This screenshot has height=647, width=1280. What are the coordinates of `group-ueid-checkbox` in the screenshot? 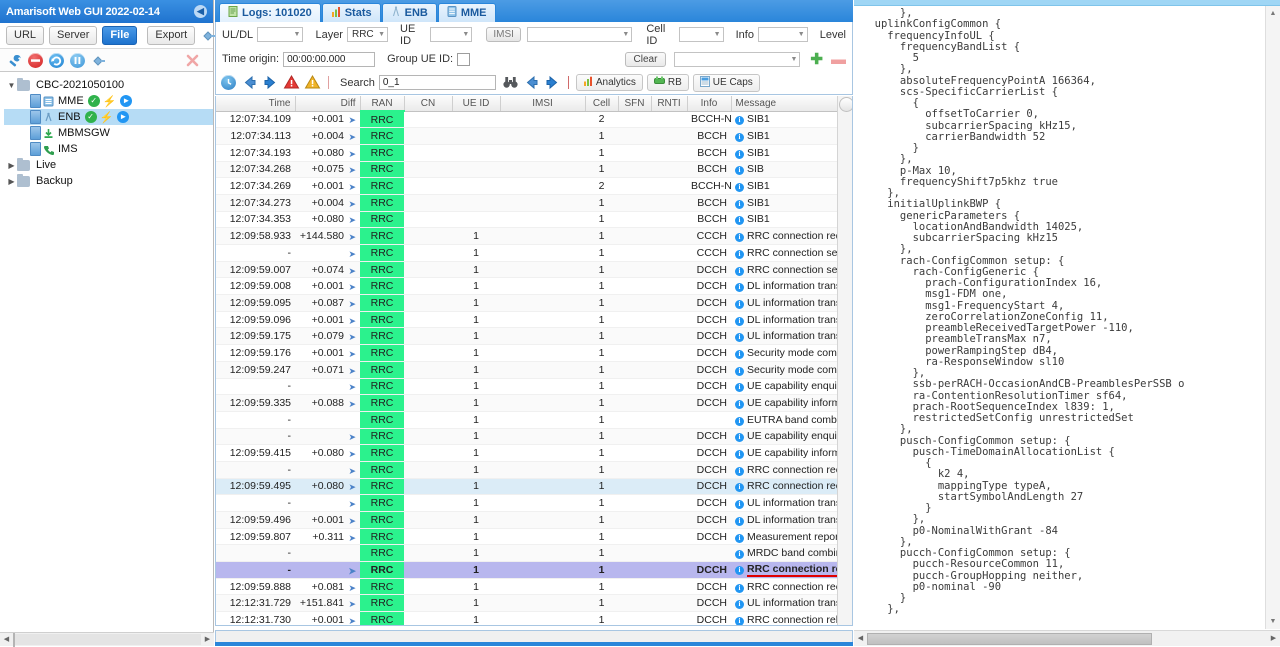 It's located at (464, 59).